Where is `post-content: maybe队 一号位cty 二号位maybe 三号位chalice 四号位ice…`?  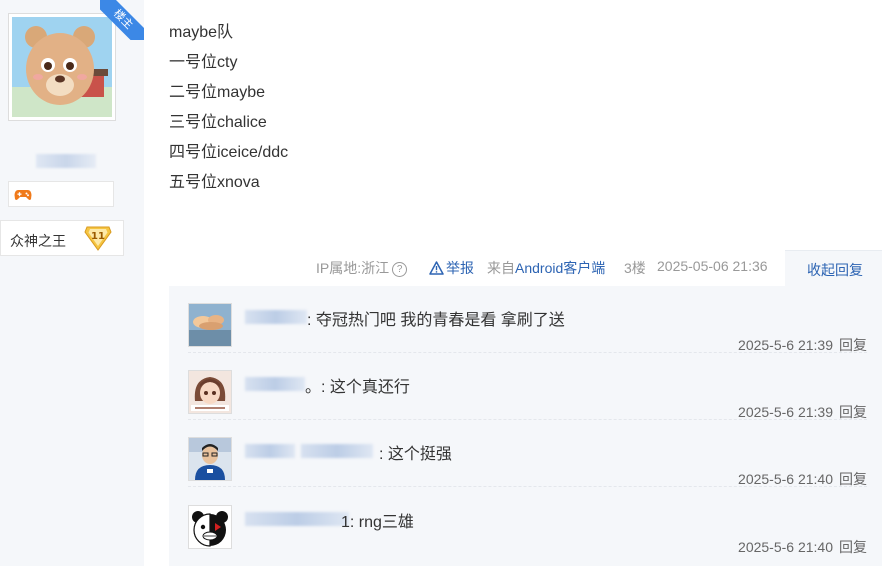
post-content: maybe队 一号位cty 二号位maybe 三号位chalice 四号位ice… is located at coordinates (228, 108).